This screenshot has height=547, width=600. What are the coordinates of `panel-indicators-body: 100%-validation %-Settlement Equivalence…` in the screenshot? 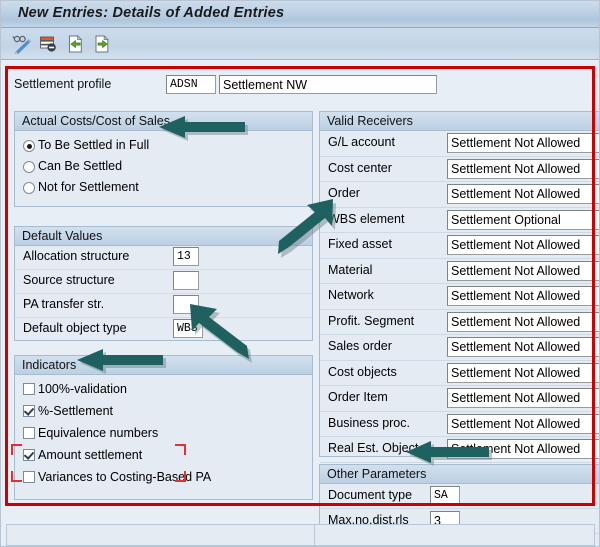 It's located at (163, 432).